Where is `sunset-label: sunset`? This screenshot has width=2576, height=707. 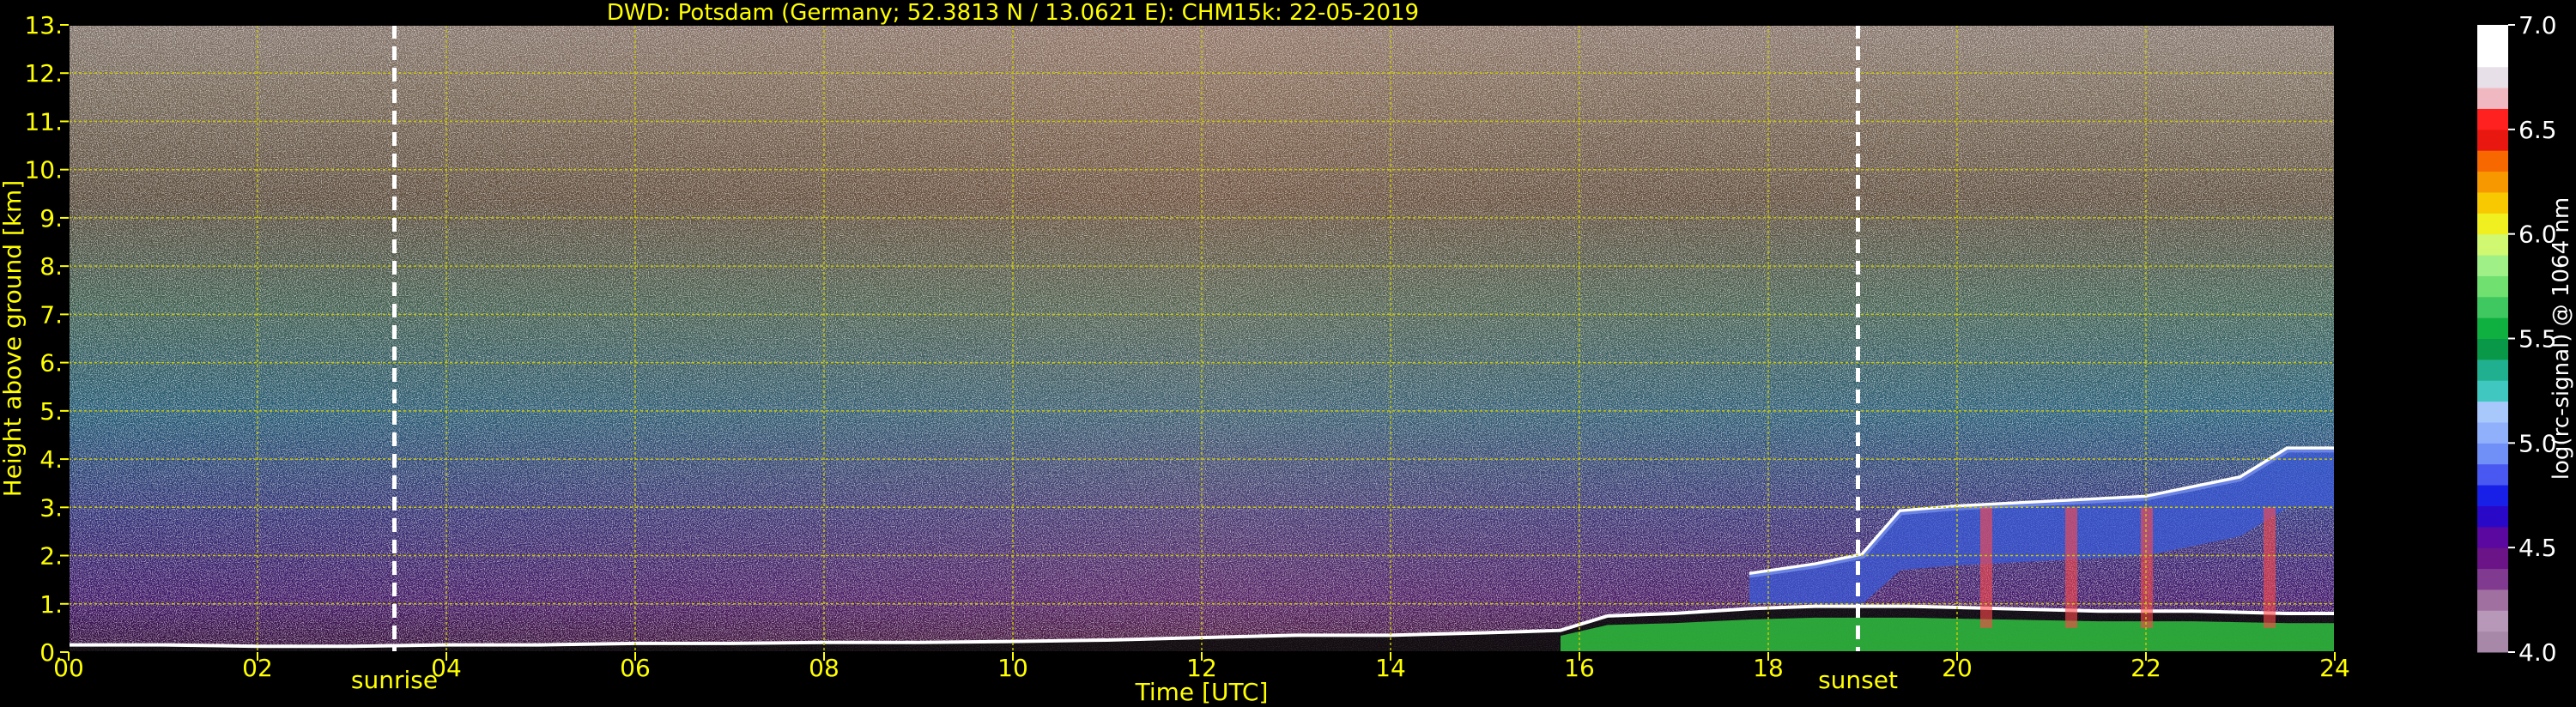 sunset-label: sunset is located at coordinates (1858, 680).